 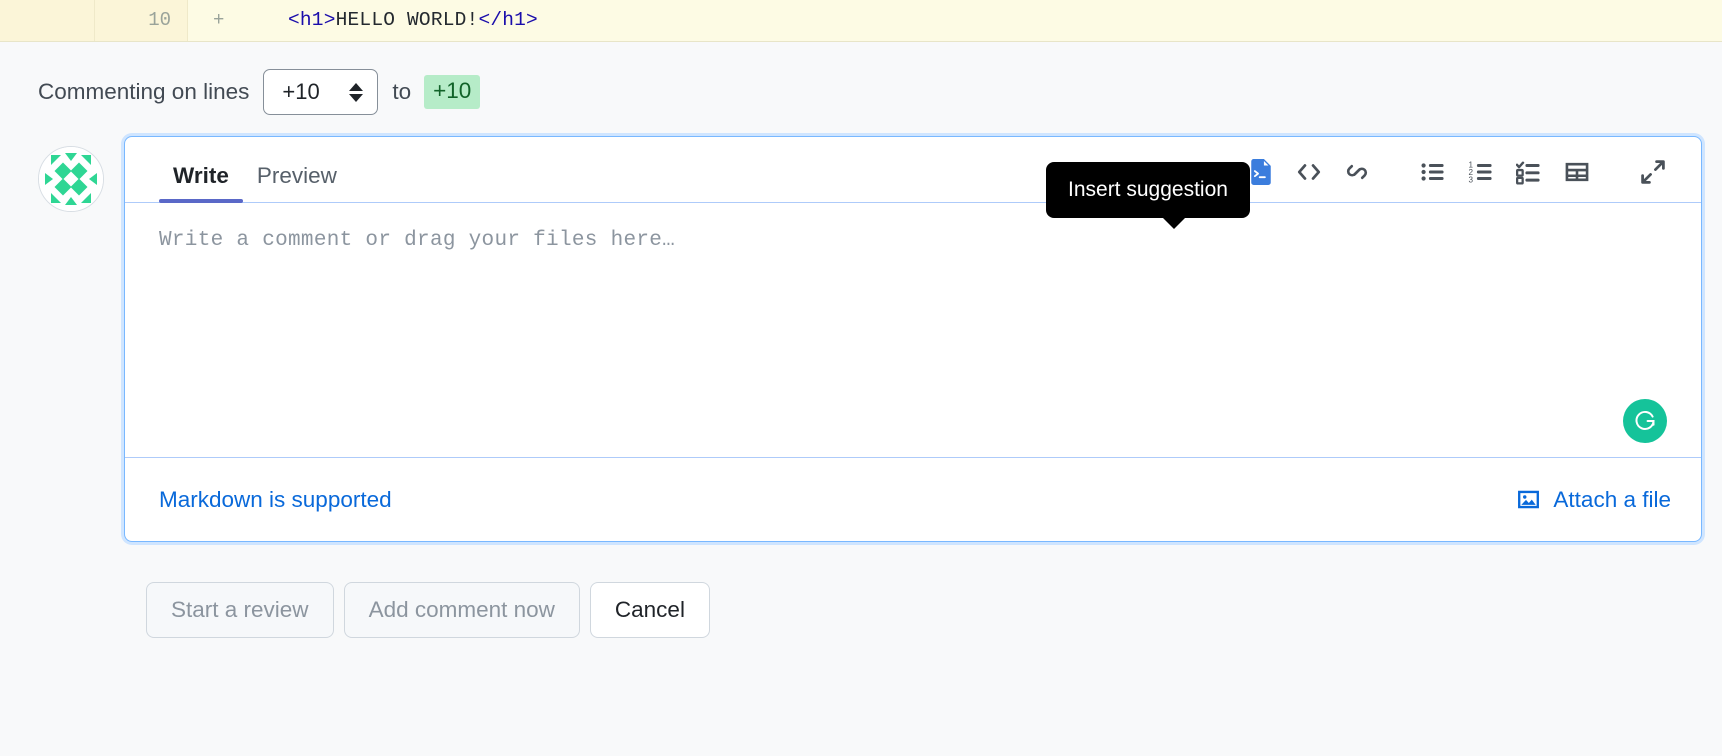 What do you see at coordinates (1433, 172) in the screenshot?
I see `unordered-list-icon` at bounding box center [1433, 172].